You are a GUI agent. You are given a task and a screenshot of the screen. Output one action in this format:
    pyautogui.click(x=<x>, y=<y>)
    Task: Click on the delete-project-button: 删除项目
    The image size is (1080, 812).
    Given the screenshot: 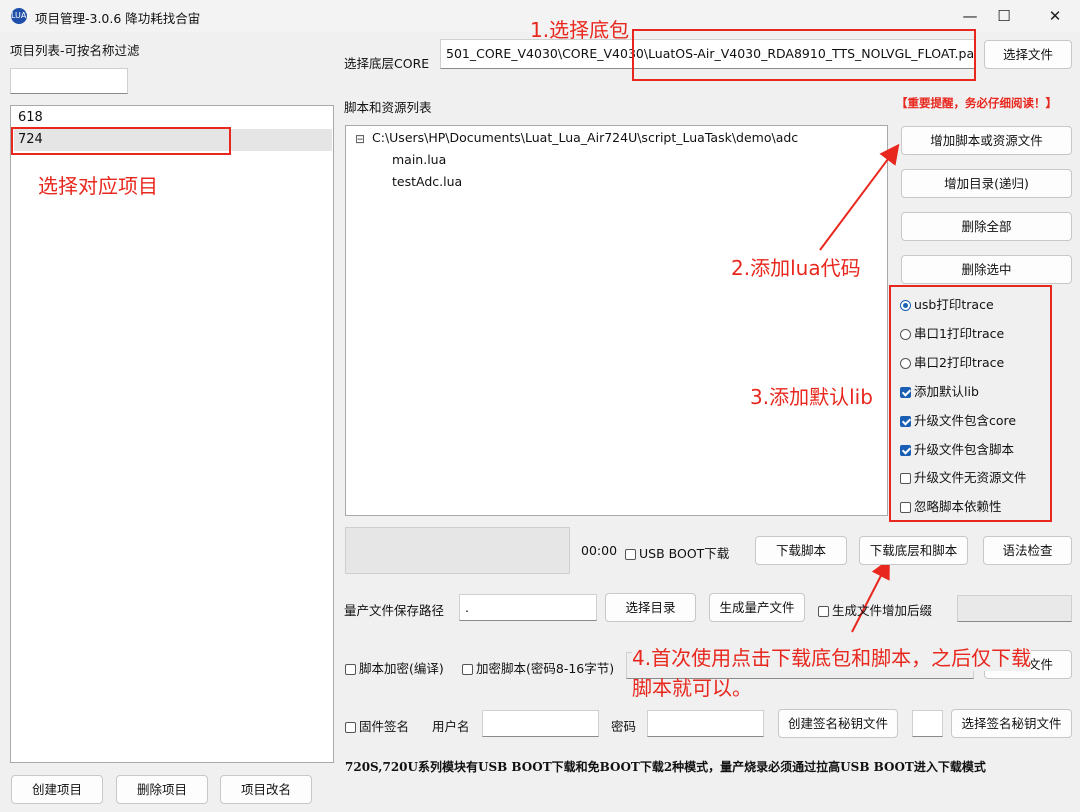 What is the action you would take?
    pyautogui.click(x=162, y=789)
    